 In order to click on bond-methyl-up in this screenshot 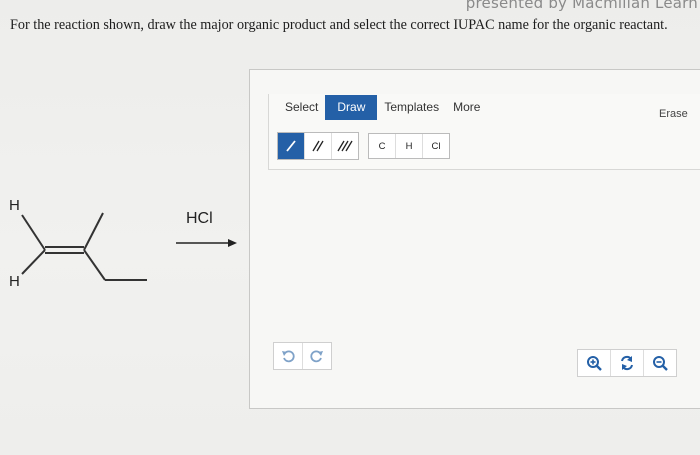, I will do `click(93, 231)`.